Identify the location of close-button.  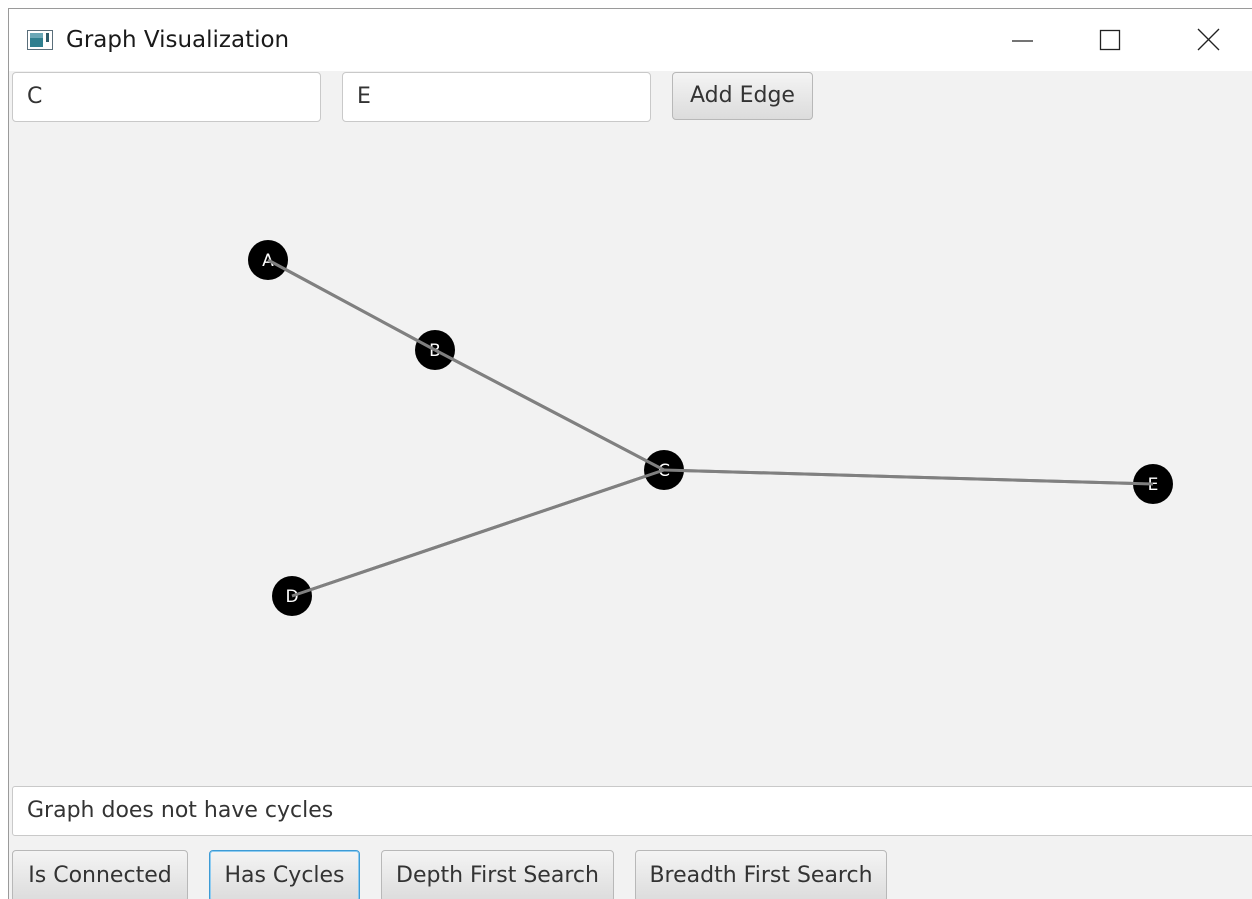
(1204, 40).